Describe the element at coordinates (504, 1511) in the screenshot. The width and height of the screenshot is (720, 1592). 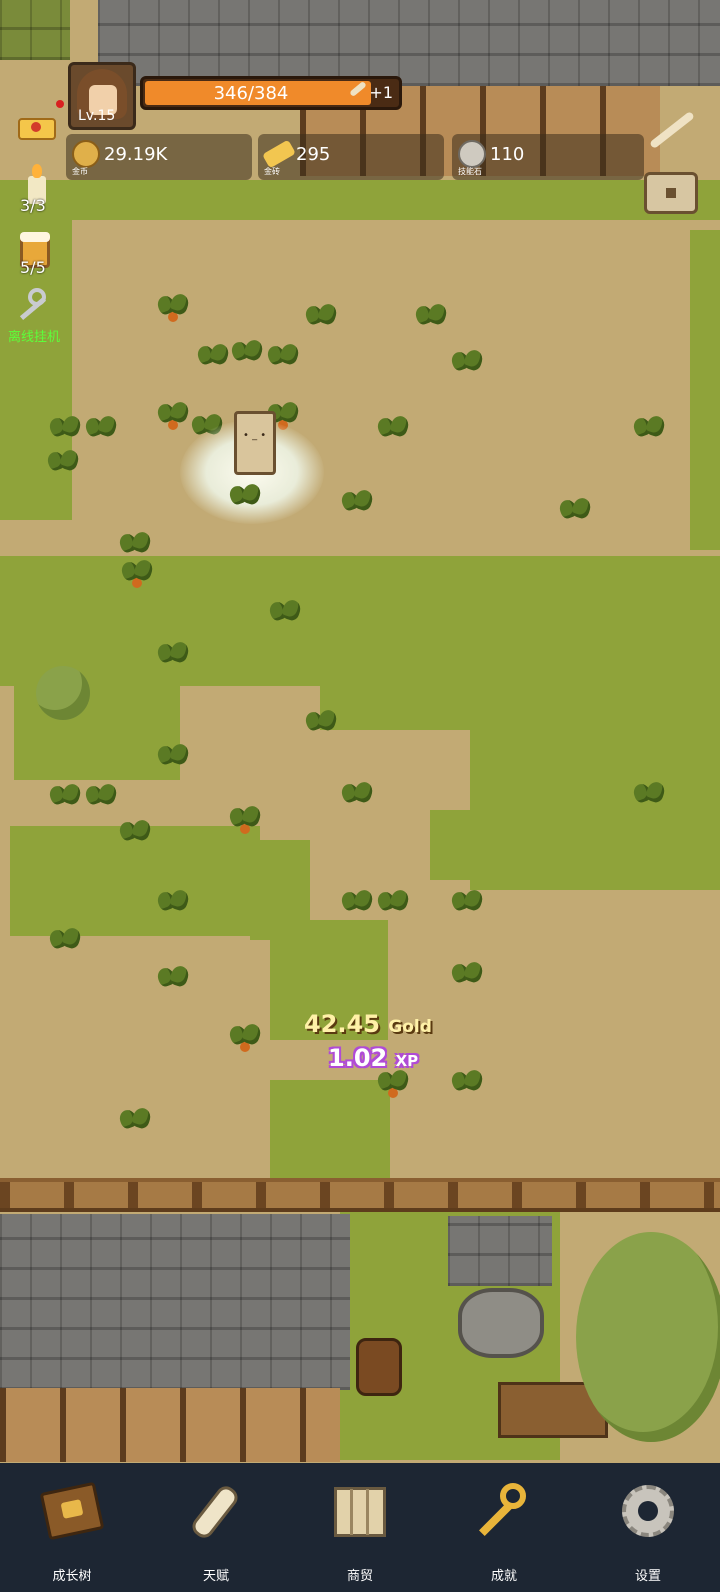
I see `key-icon` at that location.